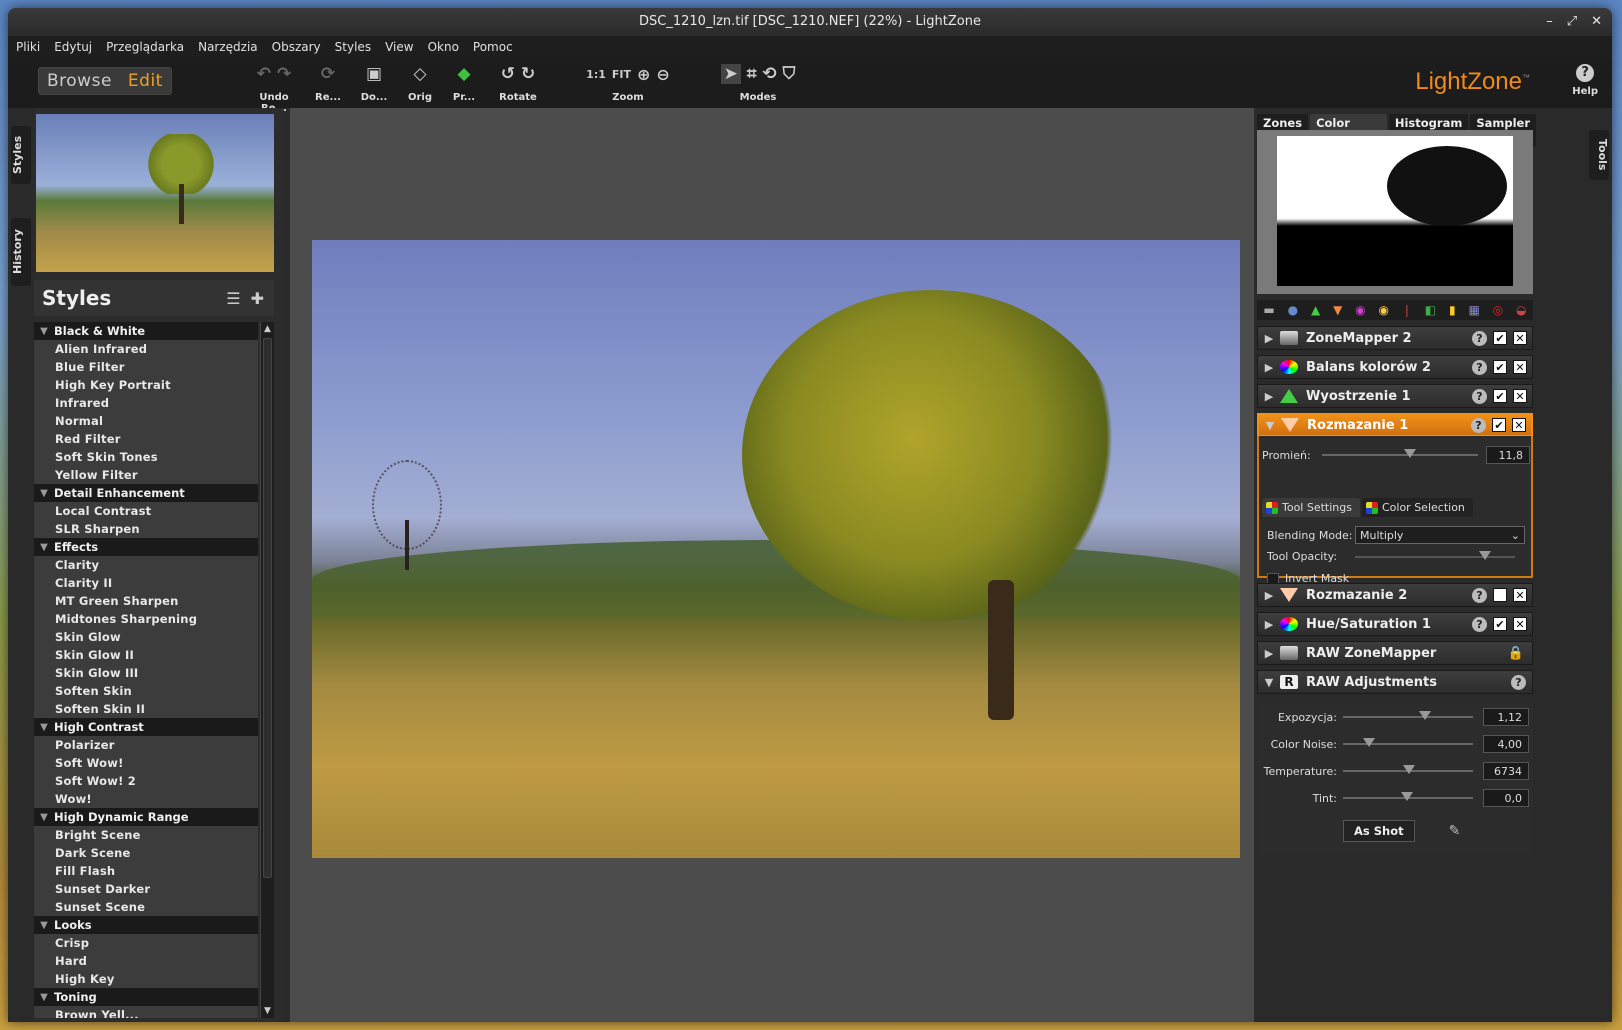 The height and width of the screenshot is (1030, 1622). Describe the element at coordinates (145, 47) in the screenshot. I see `menu-przegladarka: Przeglądarka` at that location.